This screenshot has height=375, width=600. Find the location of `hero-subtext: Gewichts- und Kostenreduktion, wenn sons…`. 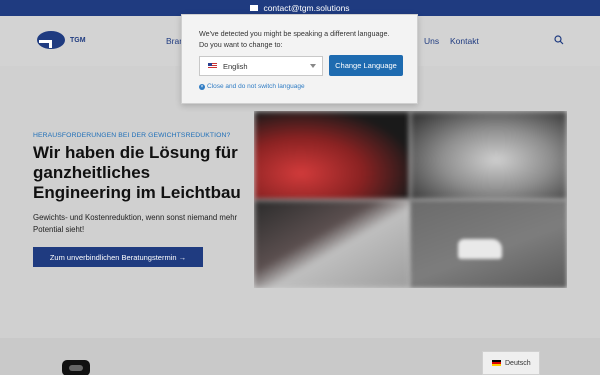

hero-subtext: Gewichts- und Kostenreduktion, wenn sons… is located at coordinates (135, 223).